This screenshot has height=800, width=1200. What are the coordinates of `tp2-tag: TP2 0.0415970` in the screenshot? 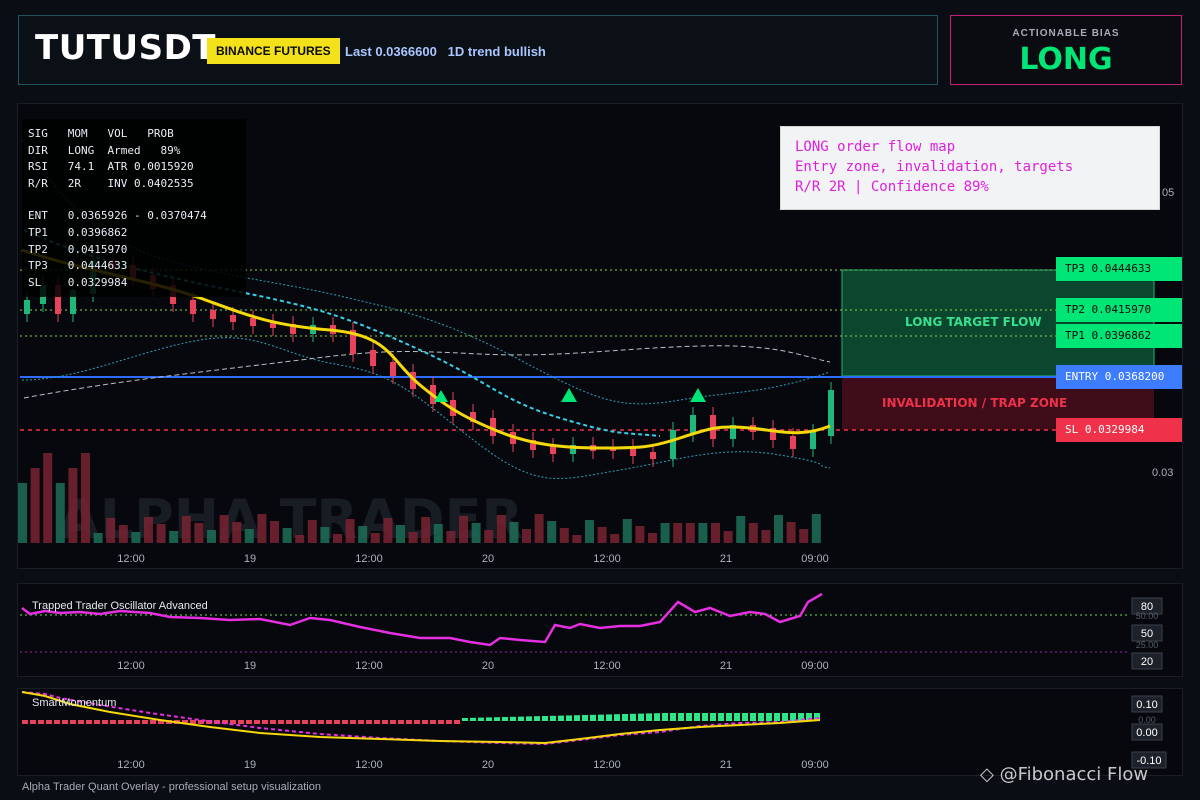 It's located at (1119, 310).